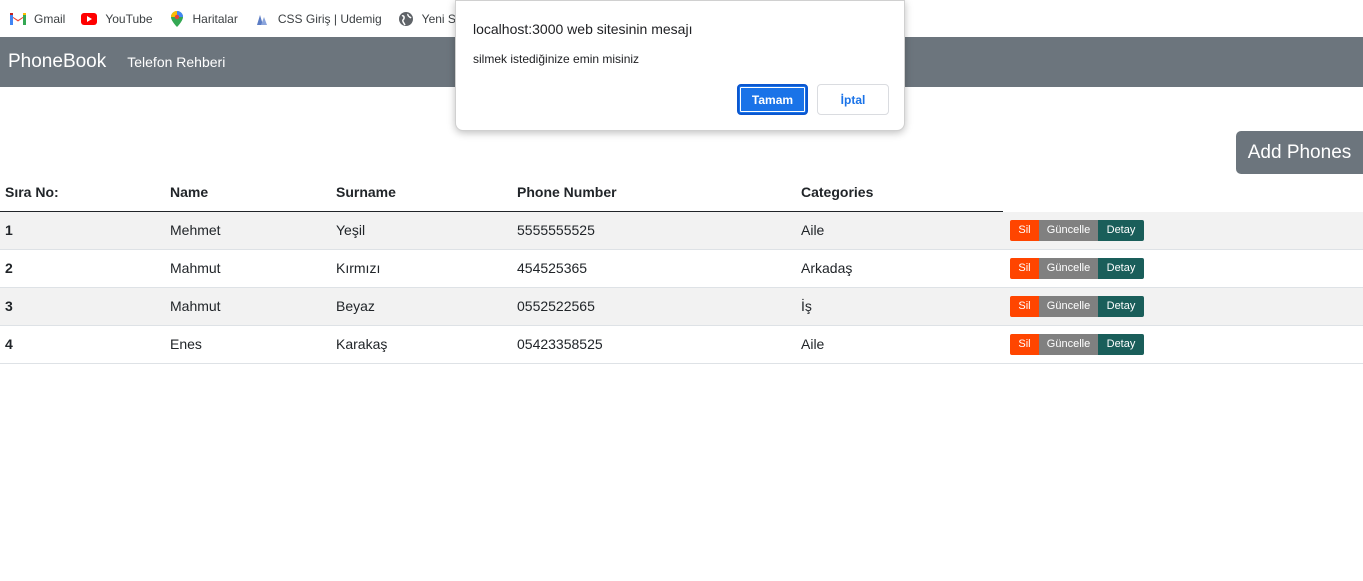  What do you see at coordinates (899, 306) in the screenshot?
I see `row-category: İş` at bounding box center [899, 306].